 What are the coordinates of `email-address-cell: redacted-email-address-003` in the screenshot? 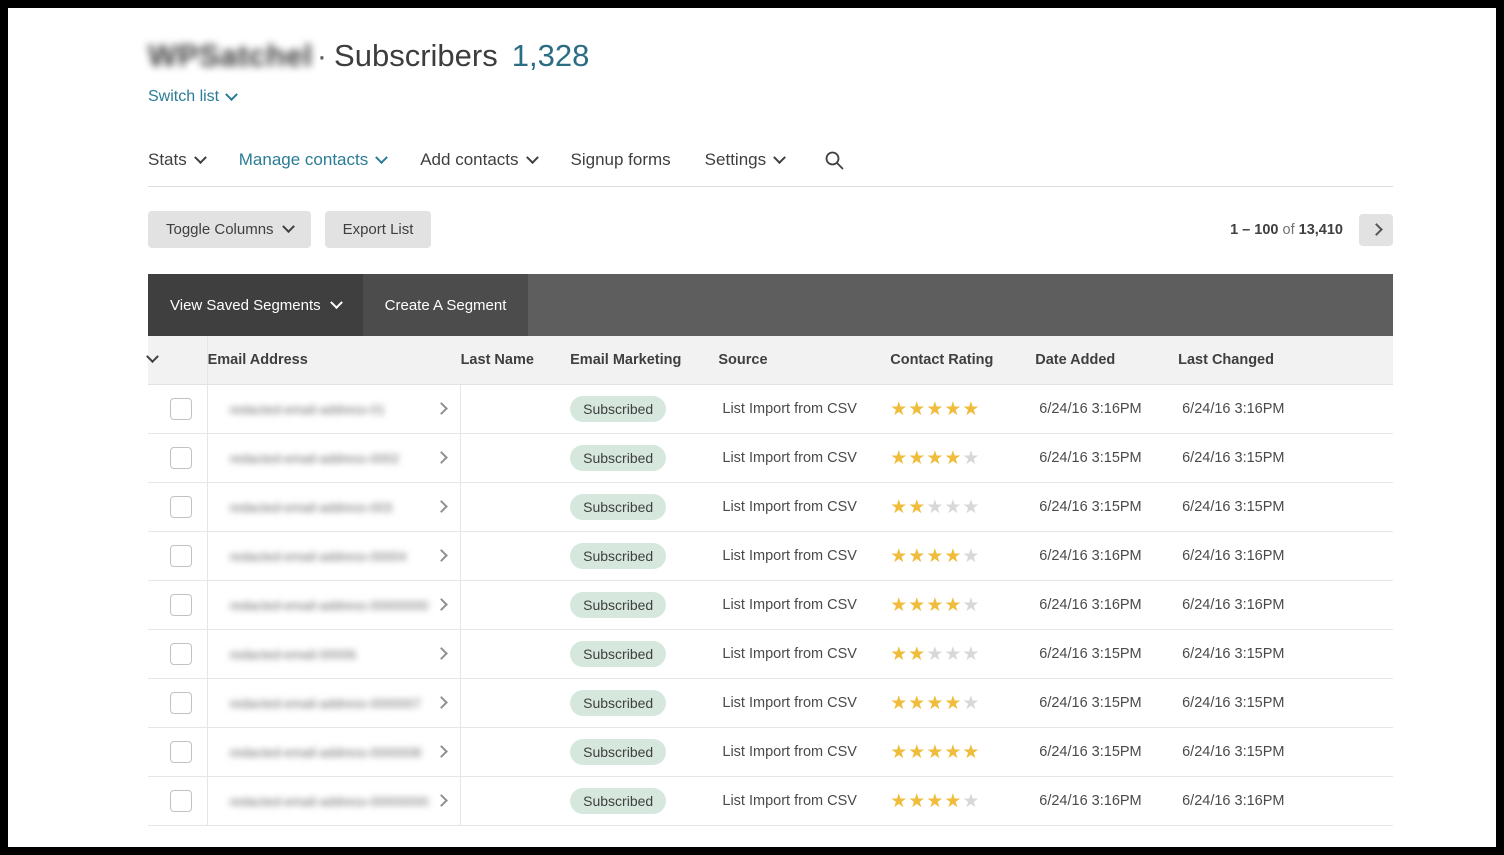 It's located at (334, 507).